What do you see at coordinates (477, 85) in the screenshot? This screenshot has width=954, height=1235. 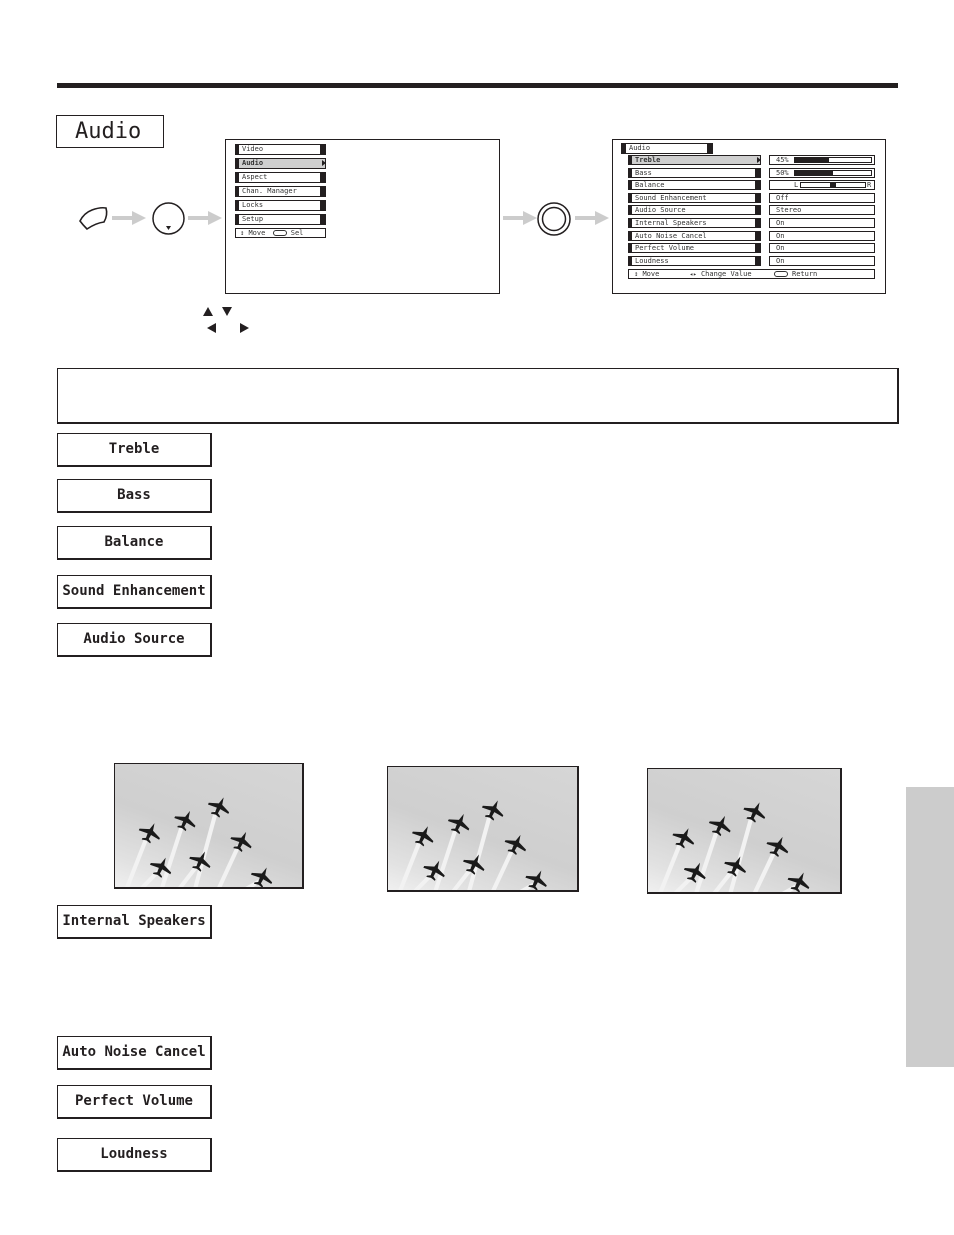 I see `top-rule` at bounding box center [477, 85].